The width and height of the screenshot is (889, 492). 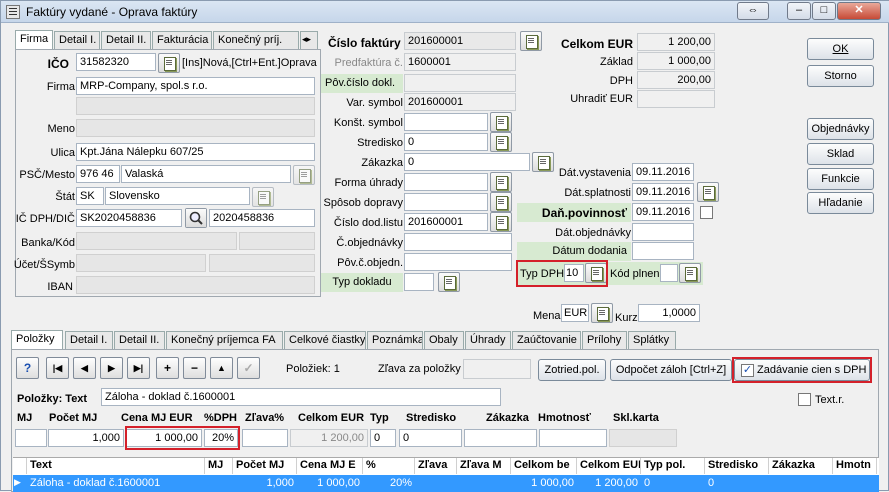 What do you see at coordinates (652, 340) in the screenshot?
I see `tab-splatky: Splátky` at bounding box center [652, 340].